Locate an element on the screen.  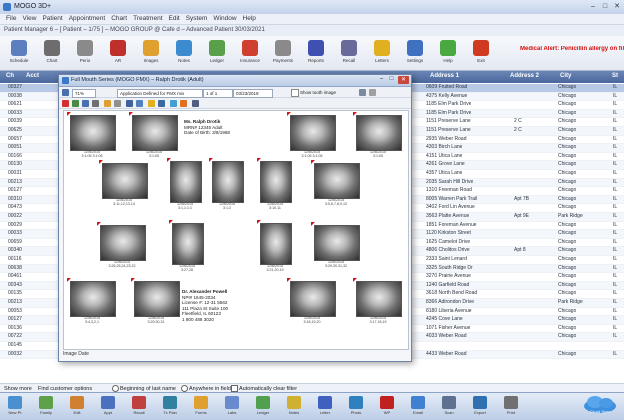
col-address1: Address 1 is located at coordinates (444, 76).